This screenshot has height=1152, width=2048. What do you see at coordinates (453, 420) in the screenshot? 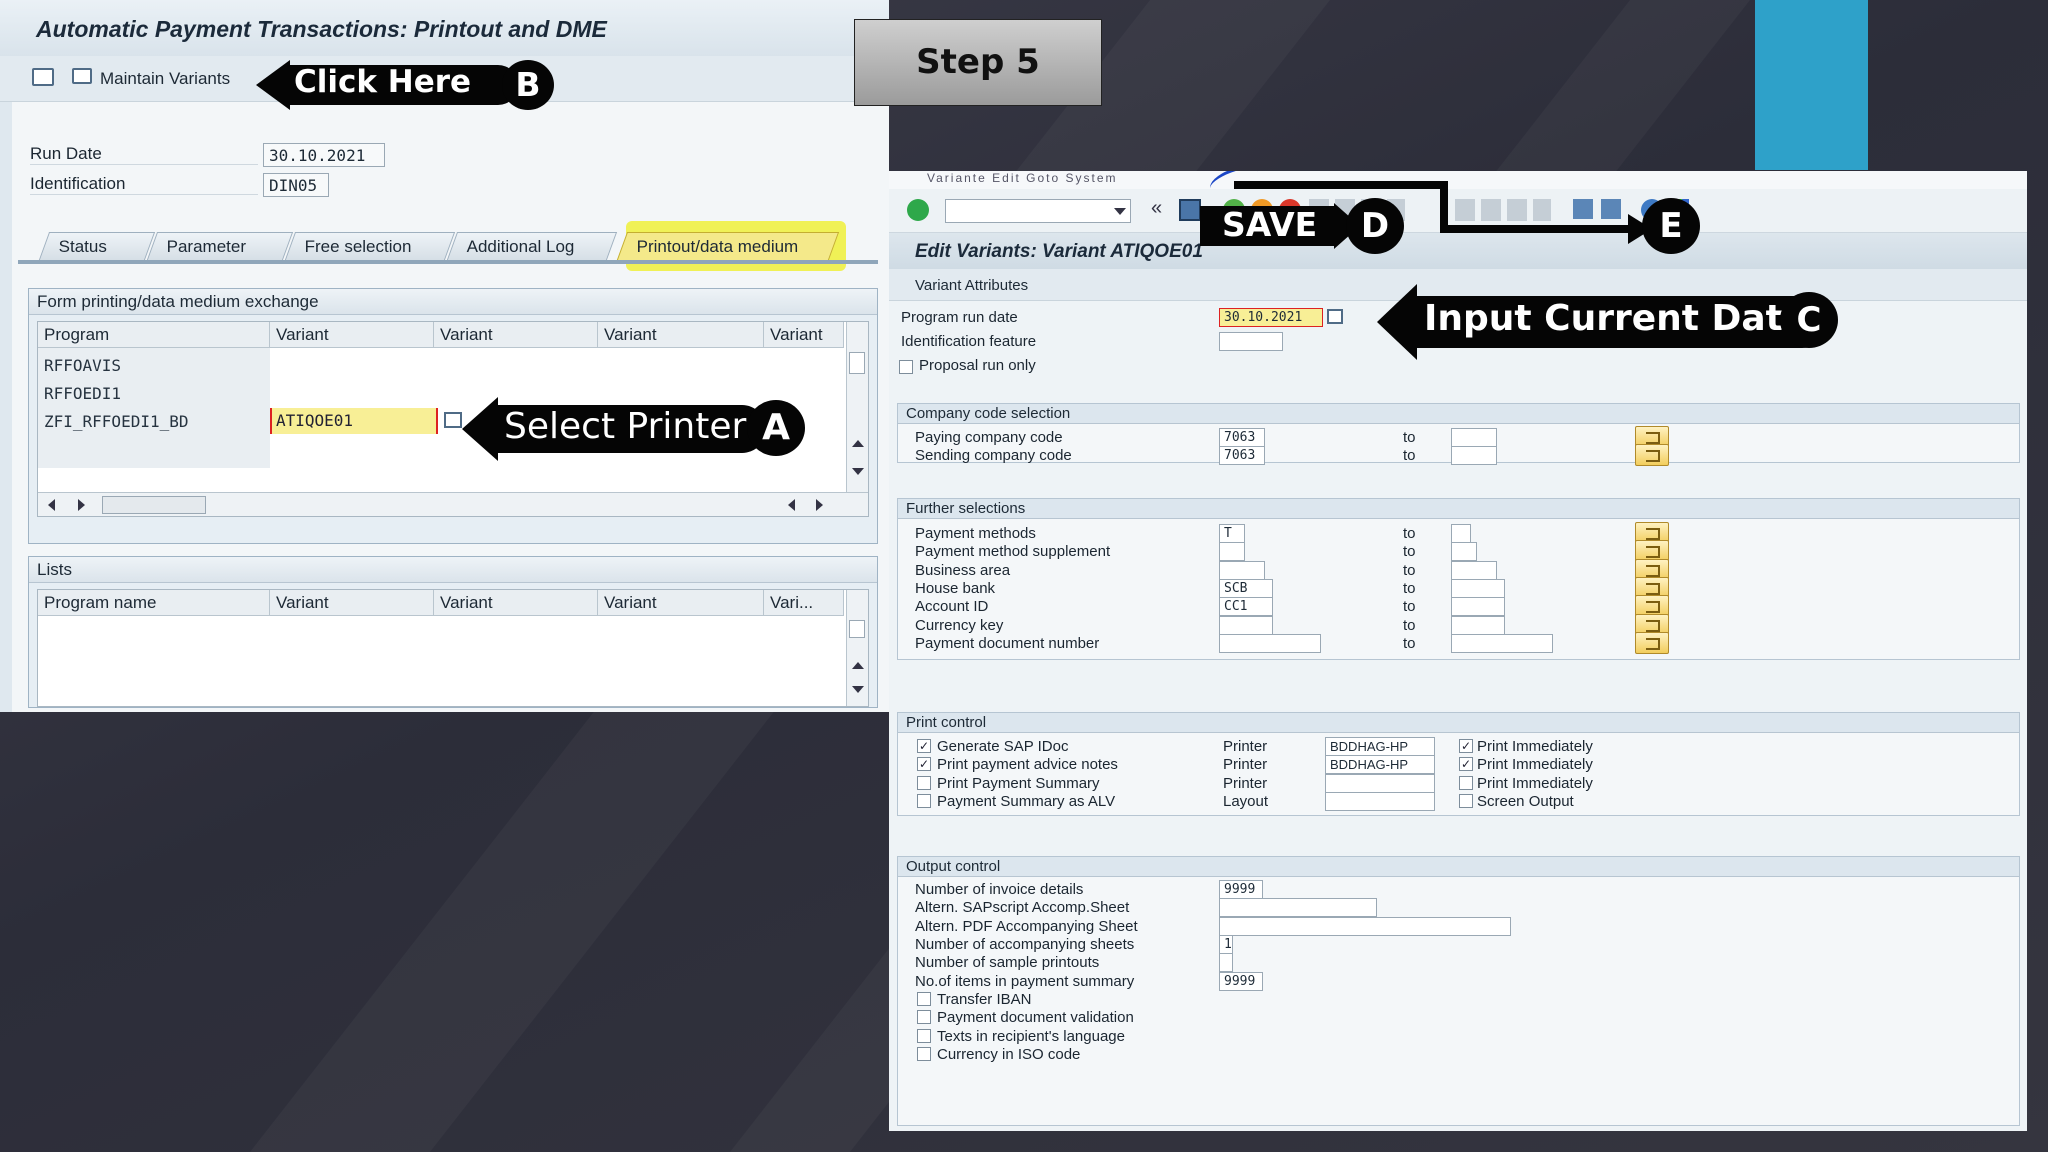
I see `value-help-icon` at bounding box center [453, 420].